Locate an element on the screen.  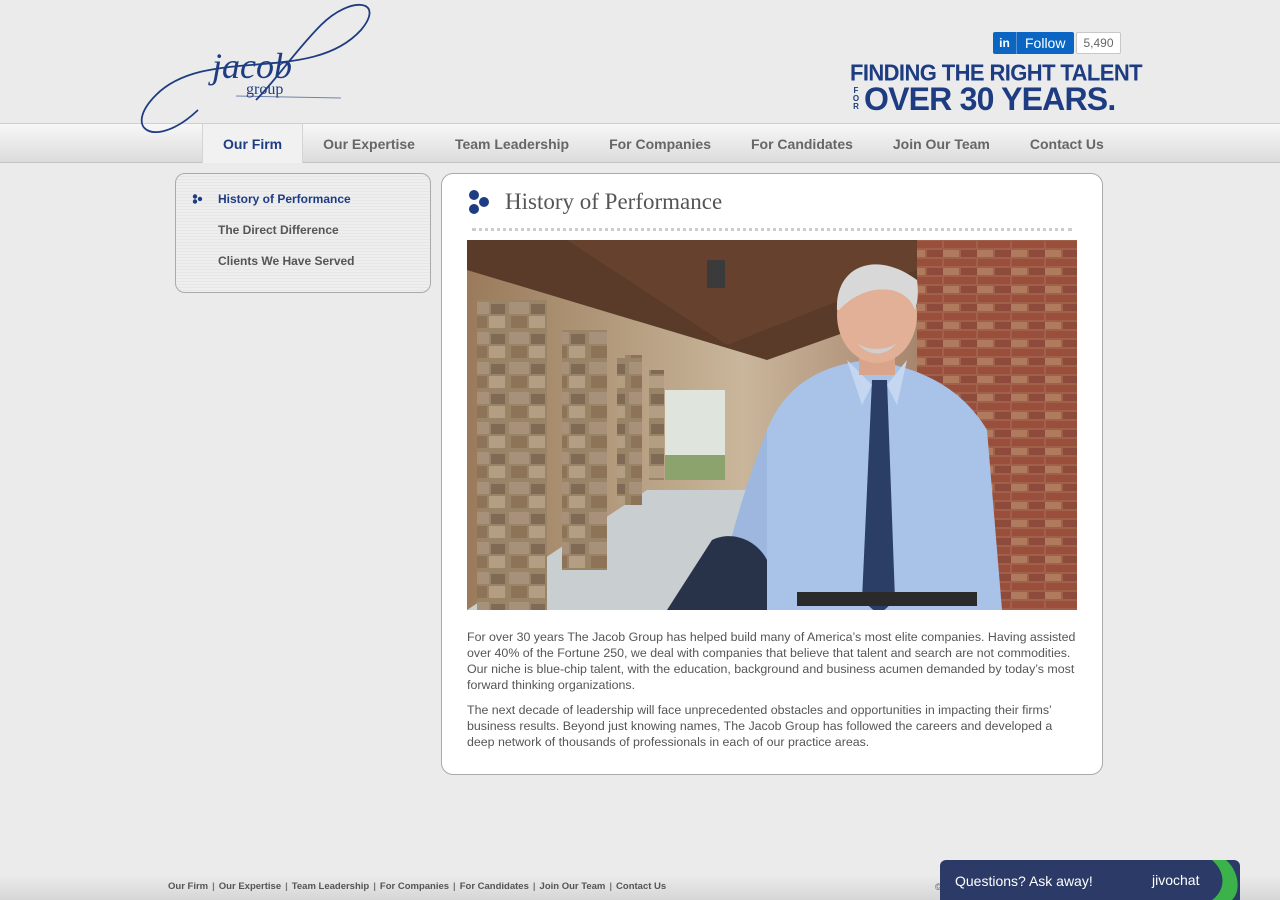
linkedin-follow-widget: in Follow 5,490 is located at coordinates (1057, 43).